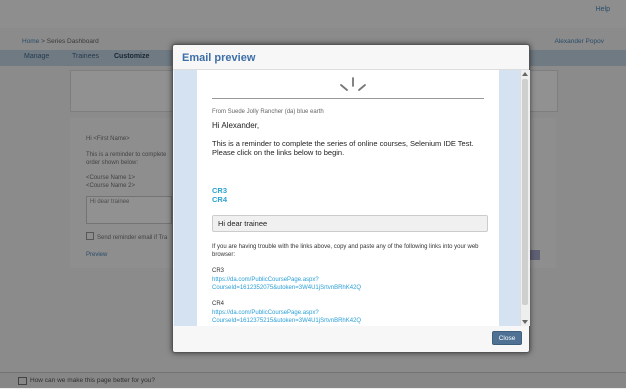 The height and width of the screenshot is (389, 626). I want to click on custom-message-box: Hi dear trainee, so click(350, 223).